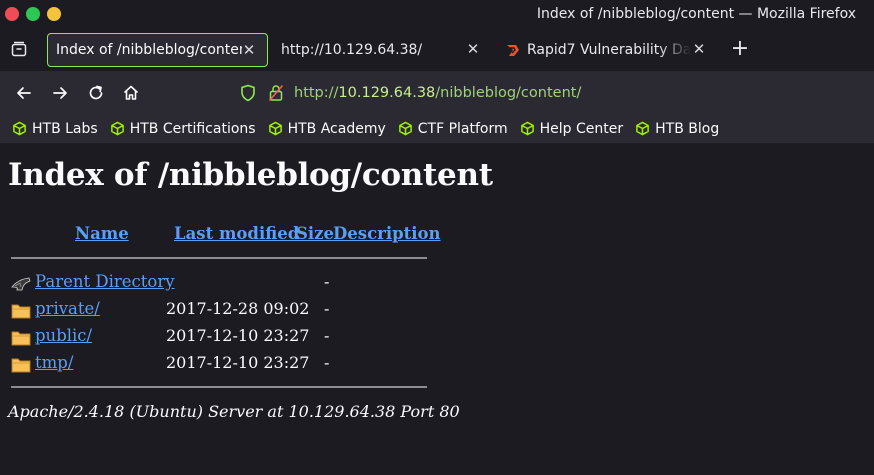  What do you see at coordinates (387, 93) in the screenshot?
I see `url-host: 10.129.64.38` at bounding box center [387, 93].